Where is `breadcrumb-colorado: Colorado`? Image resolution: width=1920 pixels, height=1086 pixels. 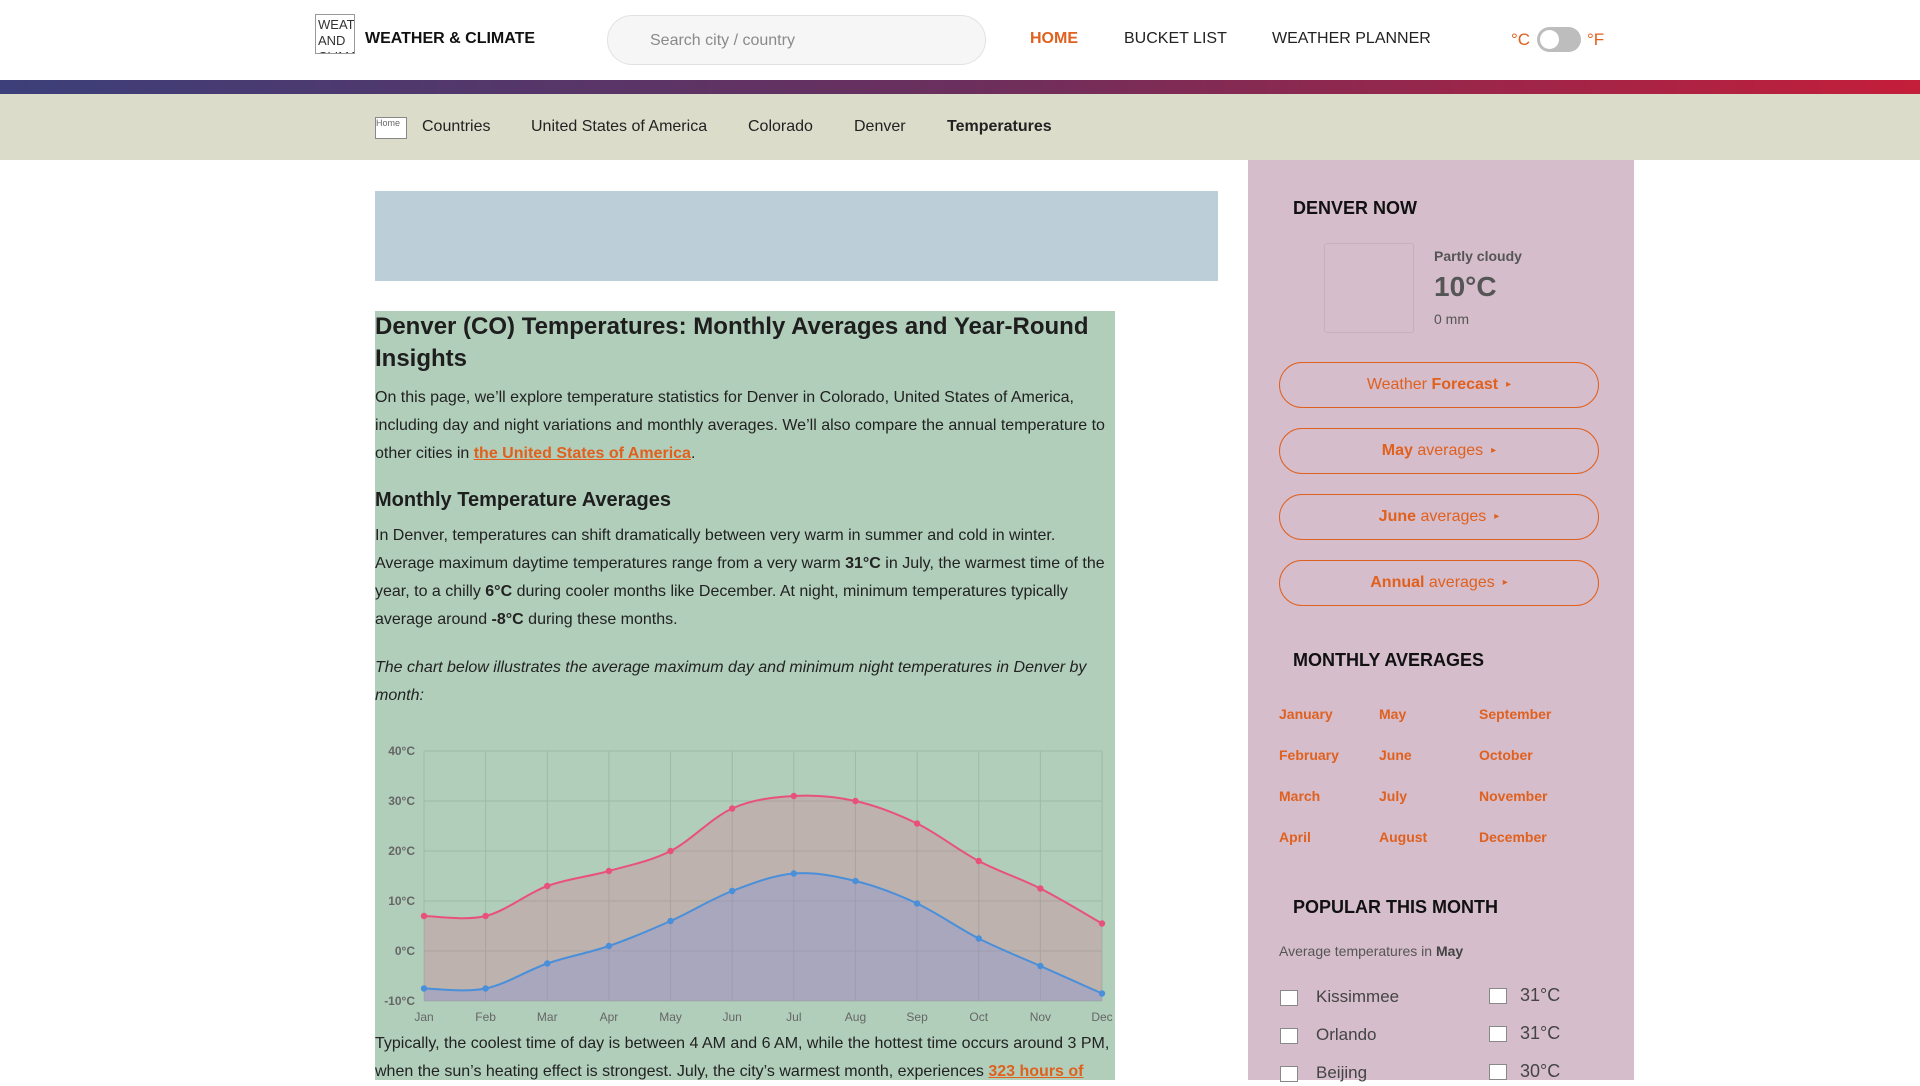 breadcrumb-colorado: Colorado is located at coordinates (780, 127).